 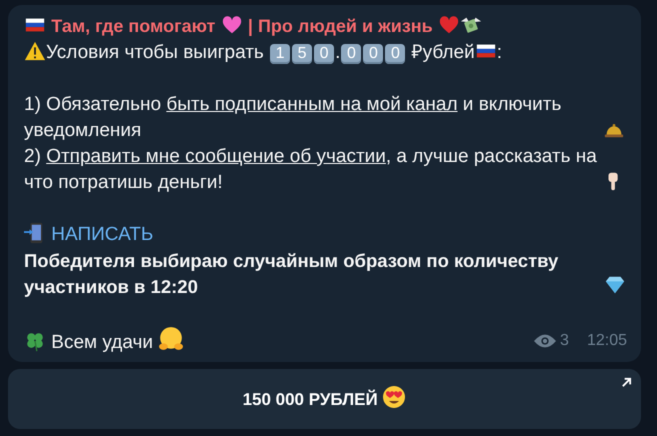 I want to click on write-link: НАПИСАТЬ, so click(x=102, y=234).